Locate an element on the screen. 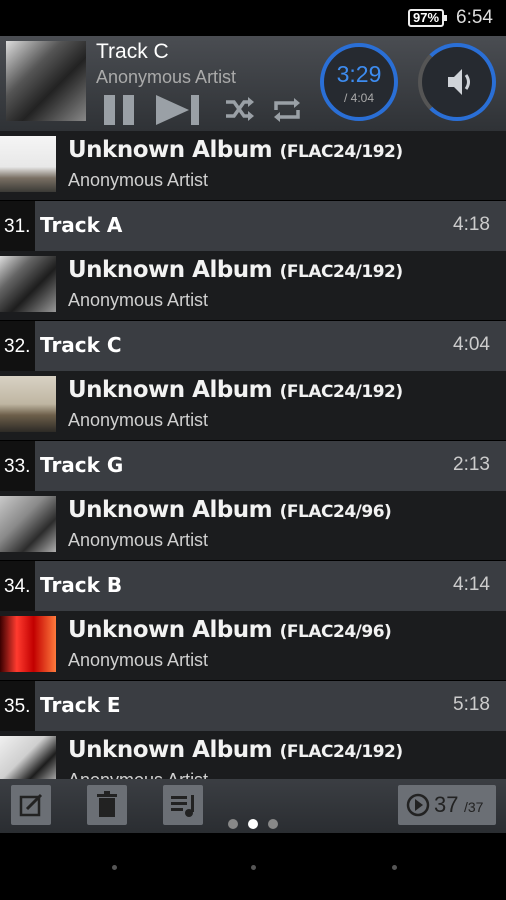 The width and height of the screenshot is (506, 900). shuffle-button is located at coordinates (239, 112).